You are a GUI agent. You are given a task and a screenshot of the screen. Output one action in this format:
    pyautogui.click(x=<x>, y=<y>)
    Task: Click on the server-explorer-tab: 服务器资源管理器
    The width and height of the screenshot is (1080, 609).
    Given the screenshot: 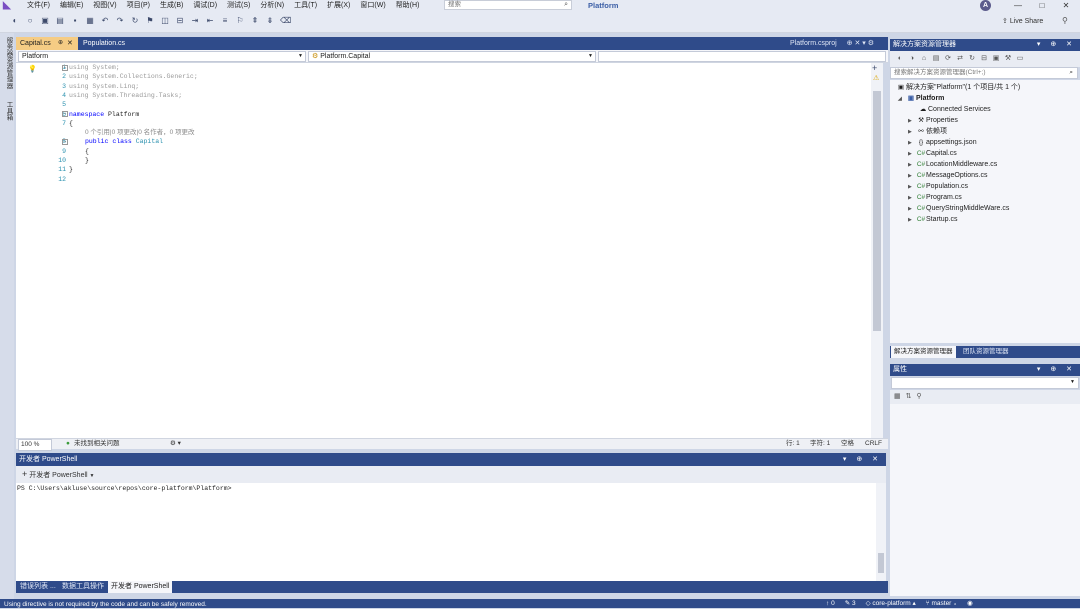 What is the action you would take?
    pyautogui.click(x=8, y=63)
    